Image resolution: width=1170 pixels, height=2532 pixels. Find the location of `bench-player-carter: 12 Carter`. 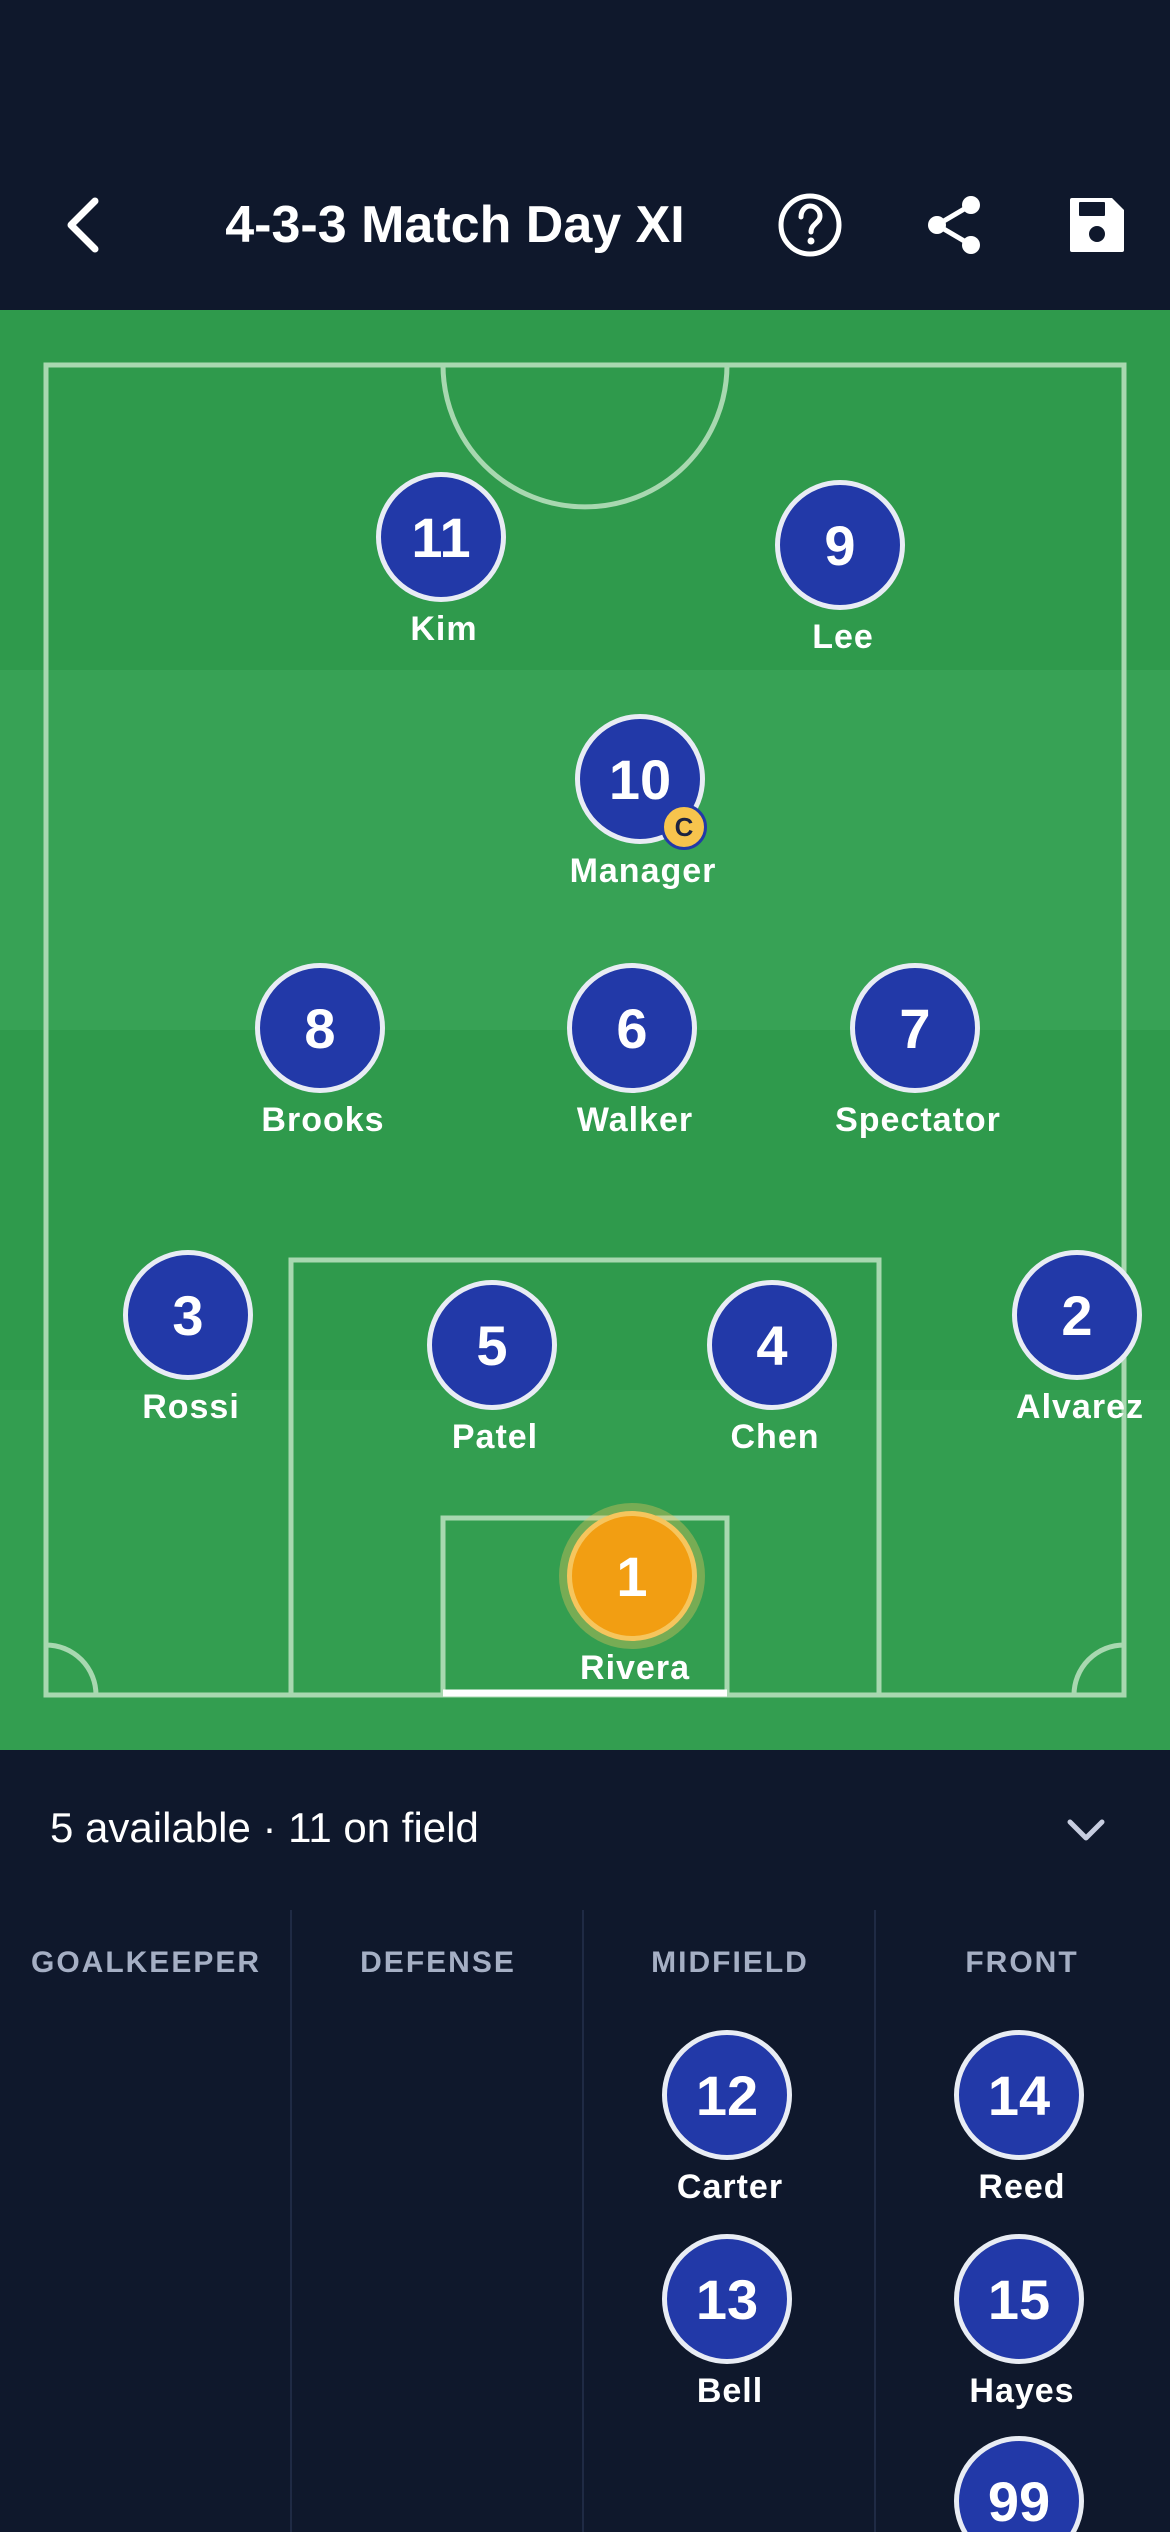

bench-player-carter: 12 Carter is located at coordinates (730, 2130).